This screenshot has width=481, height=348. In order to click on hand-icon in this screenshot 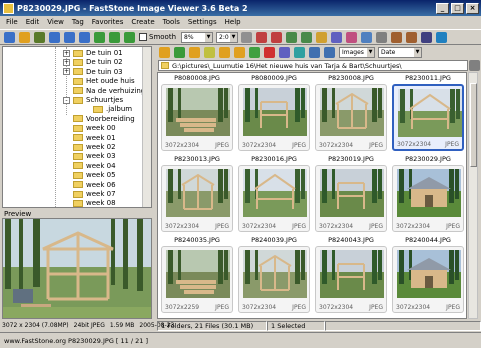, I will do `click(247, 37)`.